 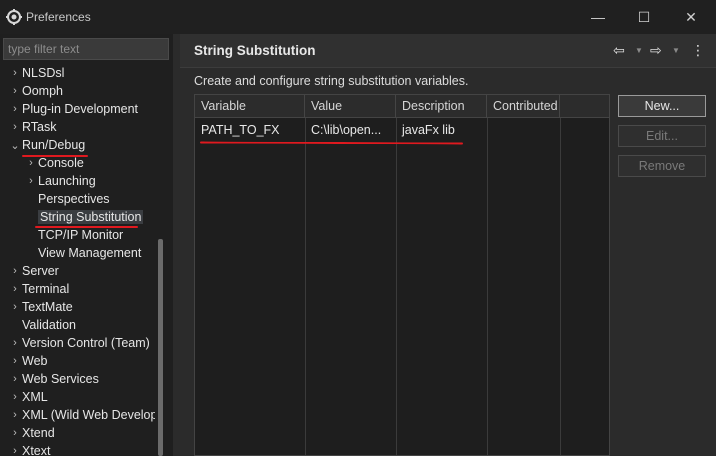 I want to click on tree-item-label: Console, so click(x=61, y=163).